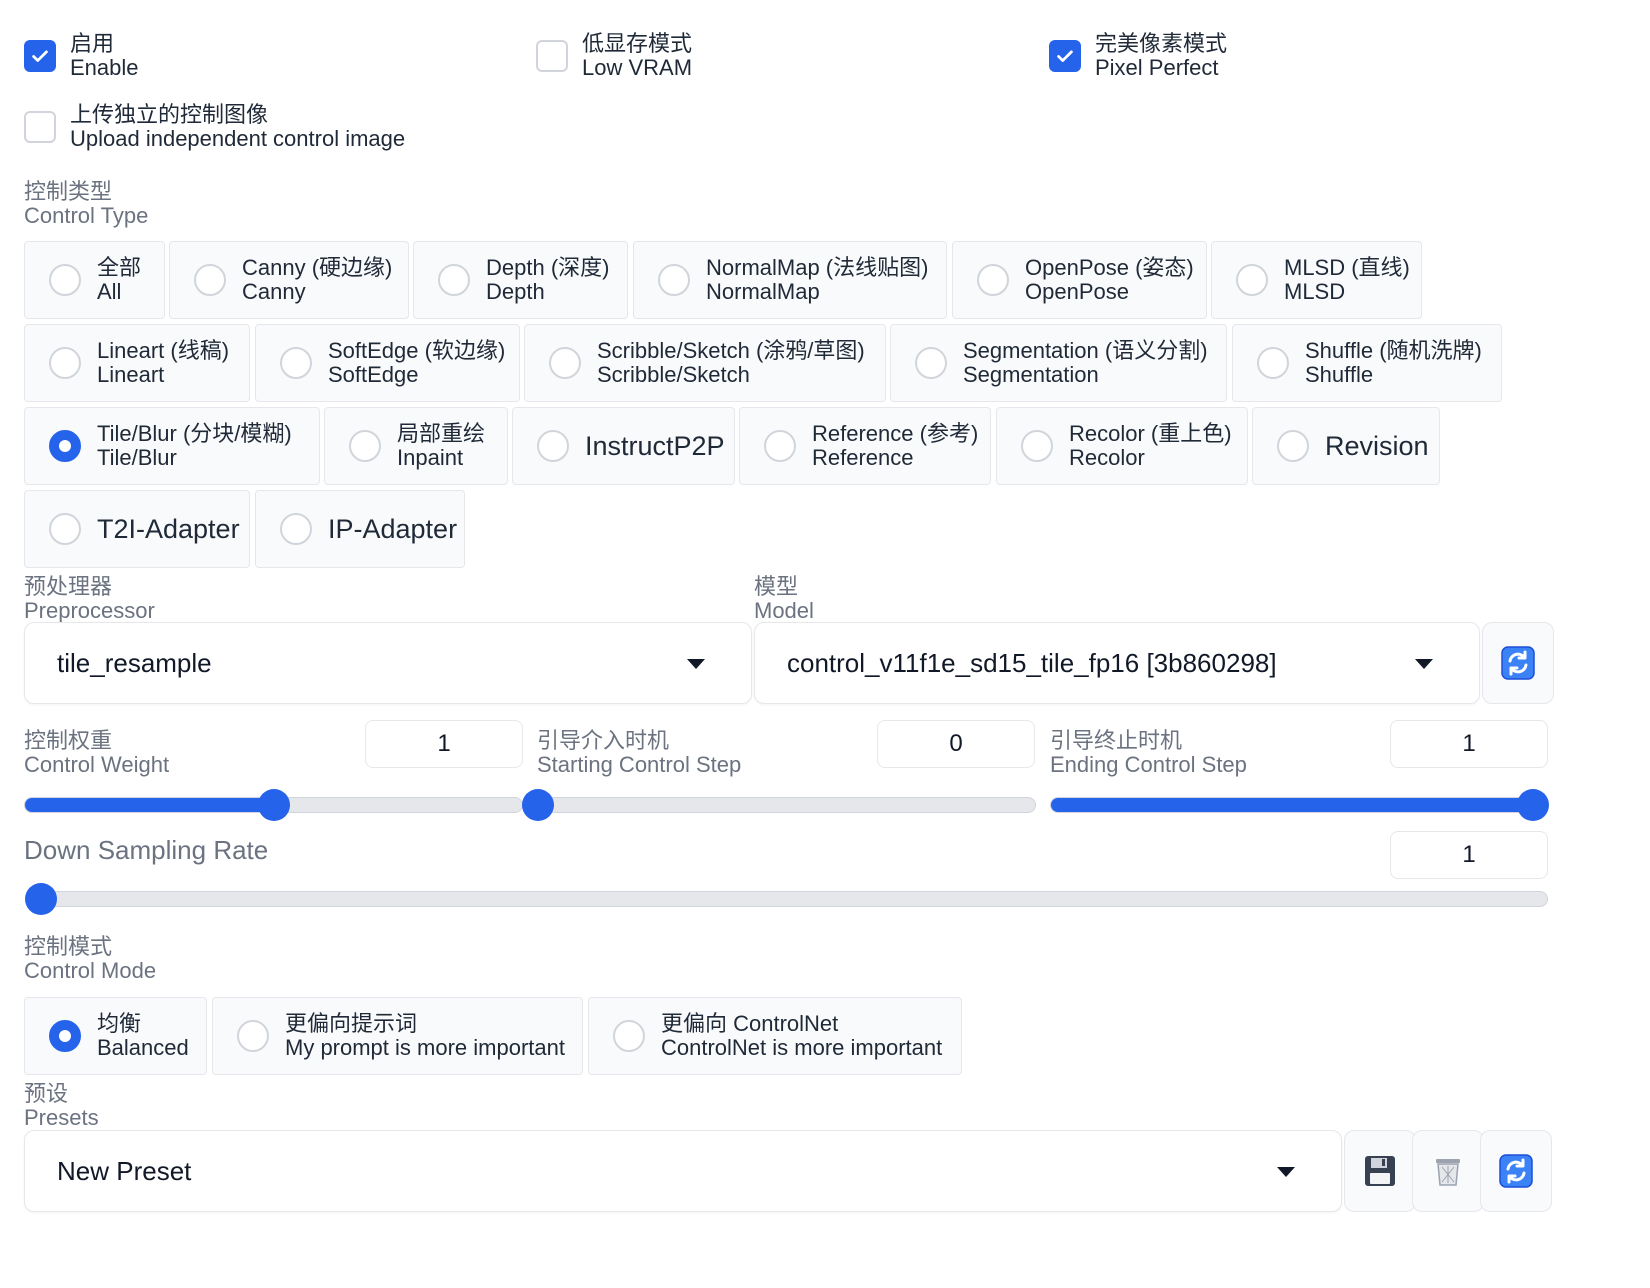 This screenshot has width=1650, height=1288. What do you see at coordinates (65, 280) in the screenshot?
I see `control-type-radio-all` at bounding box center [65, 280].